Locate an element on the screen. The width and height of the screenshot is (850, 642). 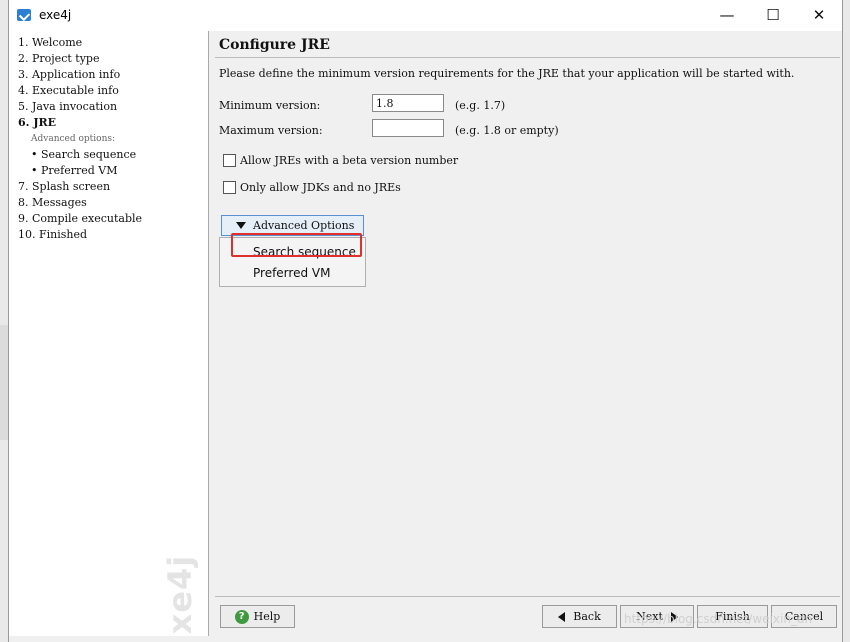
step-project-type: 2. Project type is located at coordinates (108, 59).